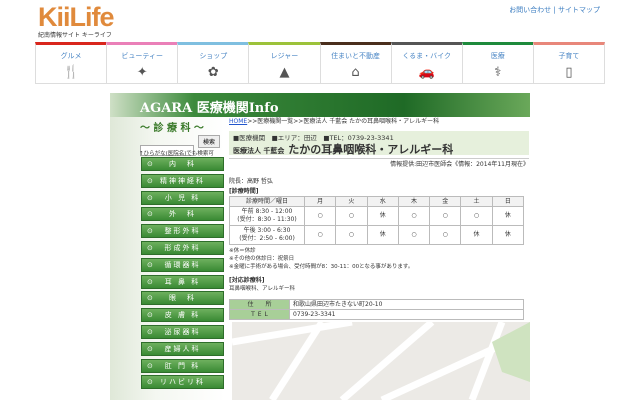  I want to click on nav-item: 住まいと不動産 ⌂, so click(355, 63).